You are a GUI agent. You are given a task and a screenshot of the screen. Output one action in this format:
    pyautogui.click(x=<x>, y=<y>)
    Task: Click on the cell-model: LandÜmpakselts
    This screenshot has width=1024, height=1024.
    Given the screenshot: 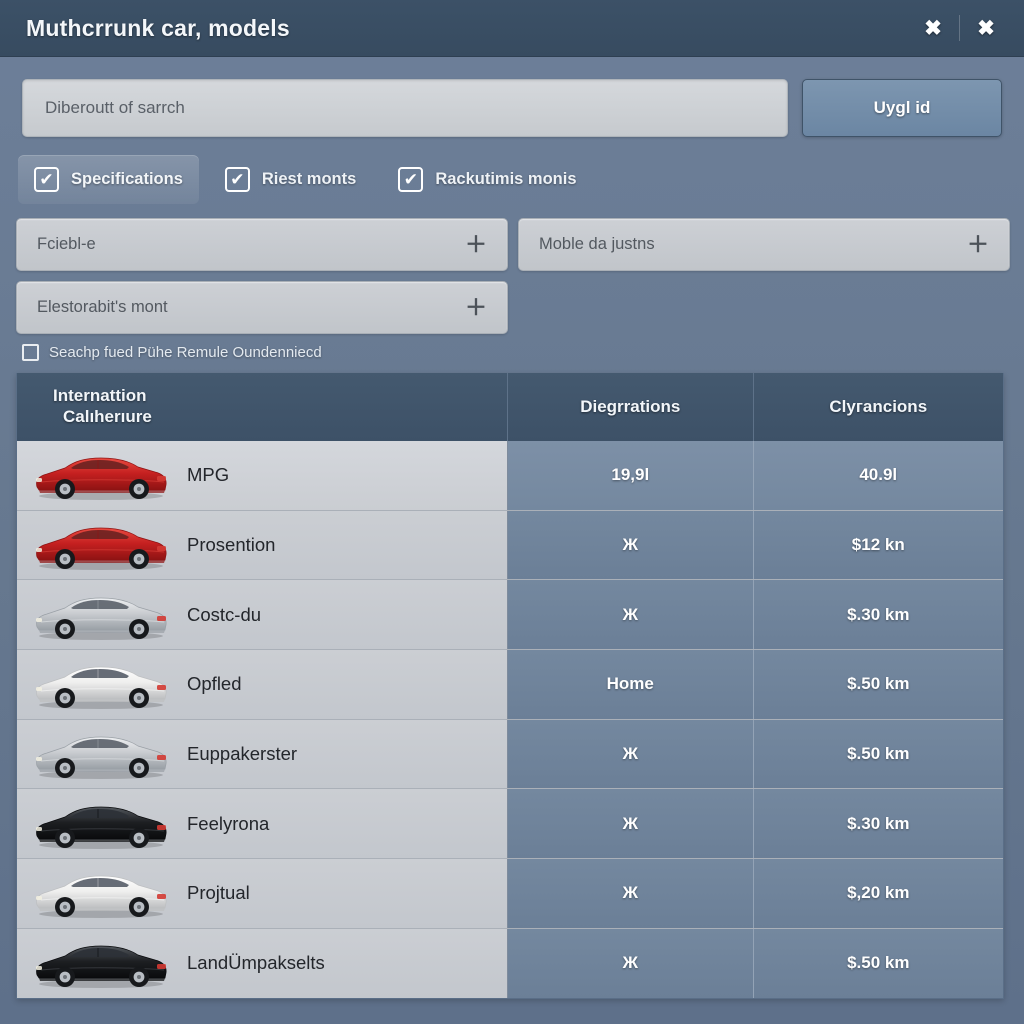 What is the action you would take?
    pyautogui.click(x=263, y=963)
    